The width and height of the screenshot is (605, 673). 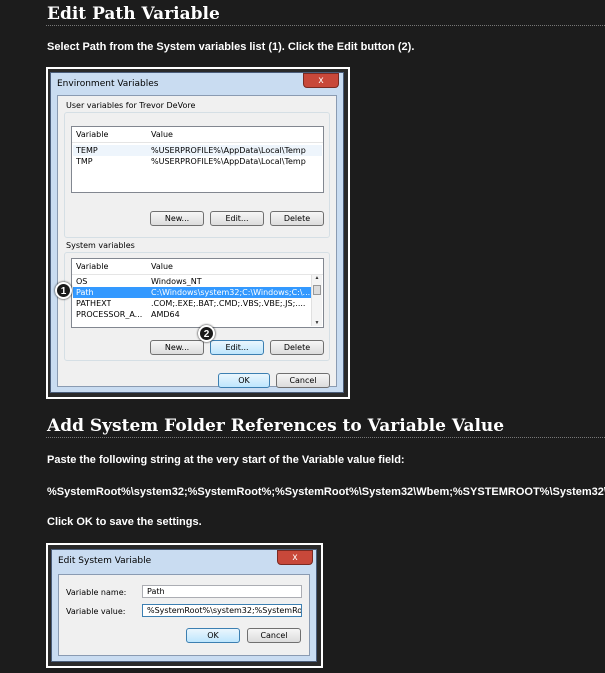 I want to click on step-1-badge: 1, so click(x=63, y=290).